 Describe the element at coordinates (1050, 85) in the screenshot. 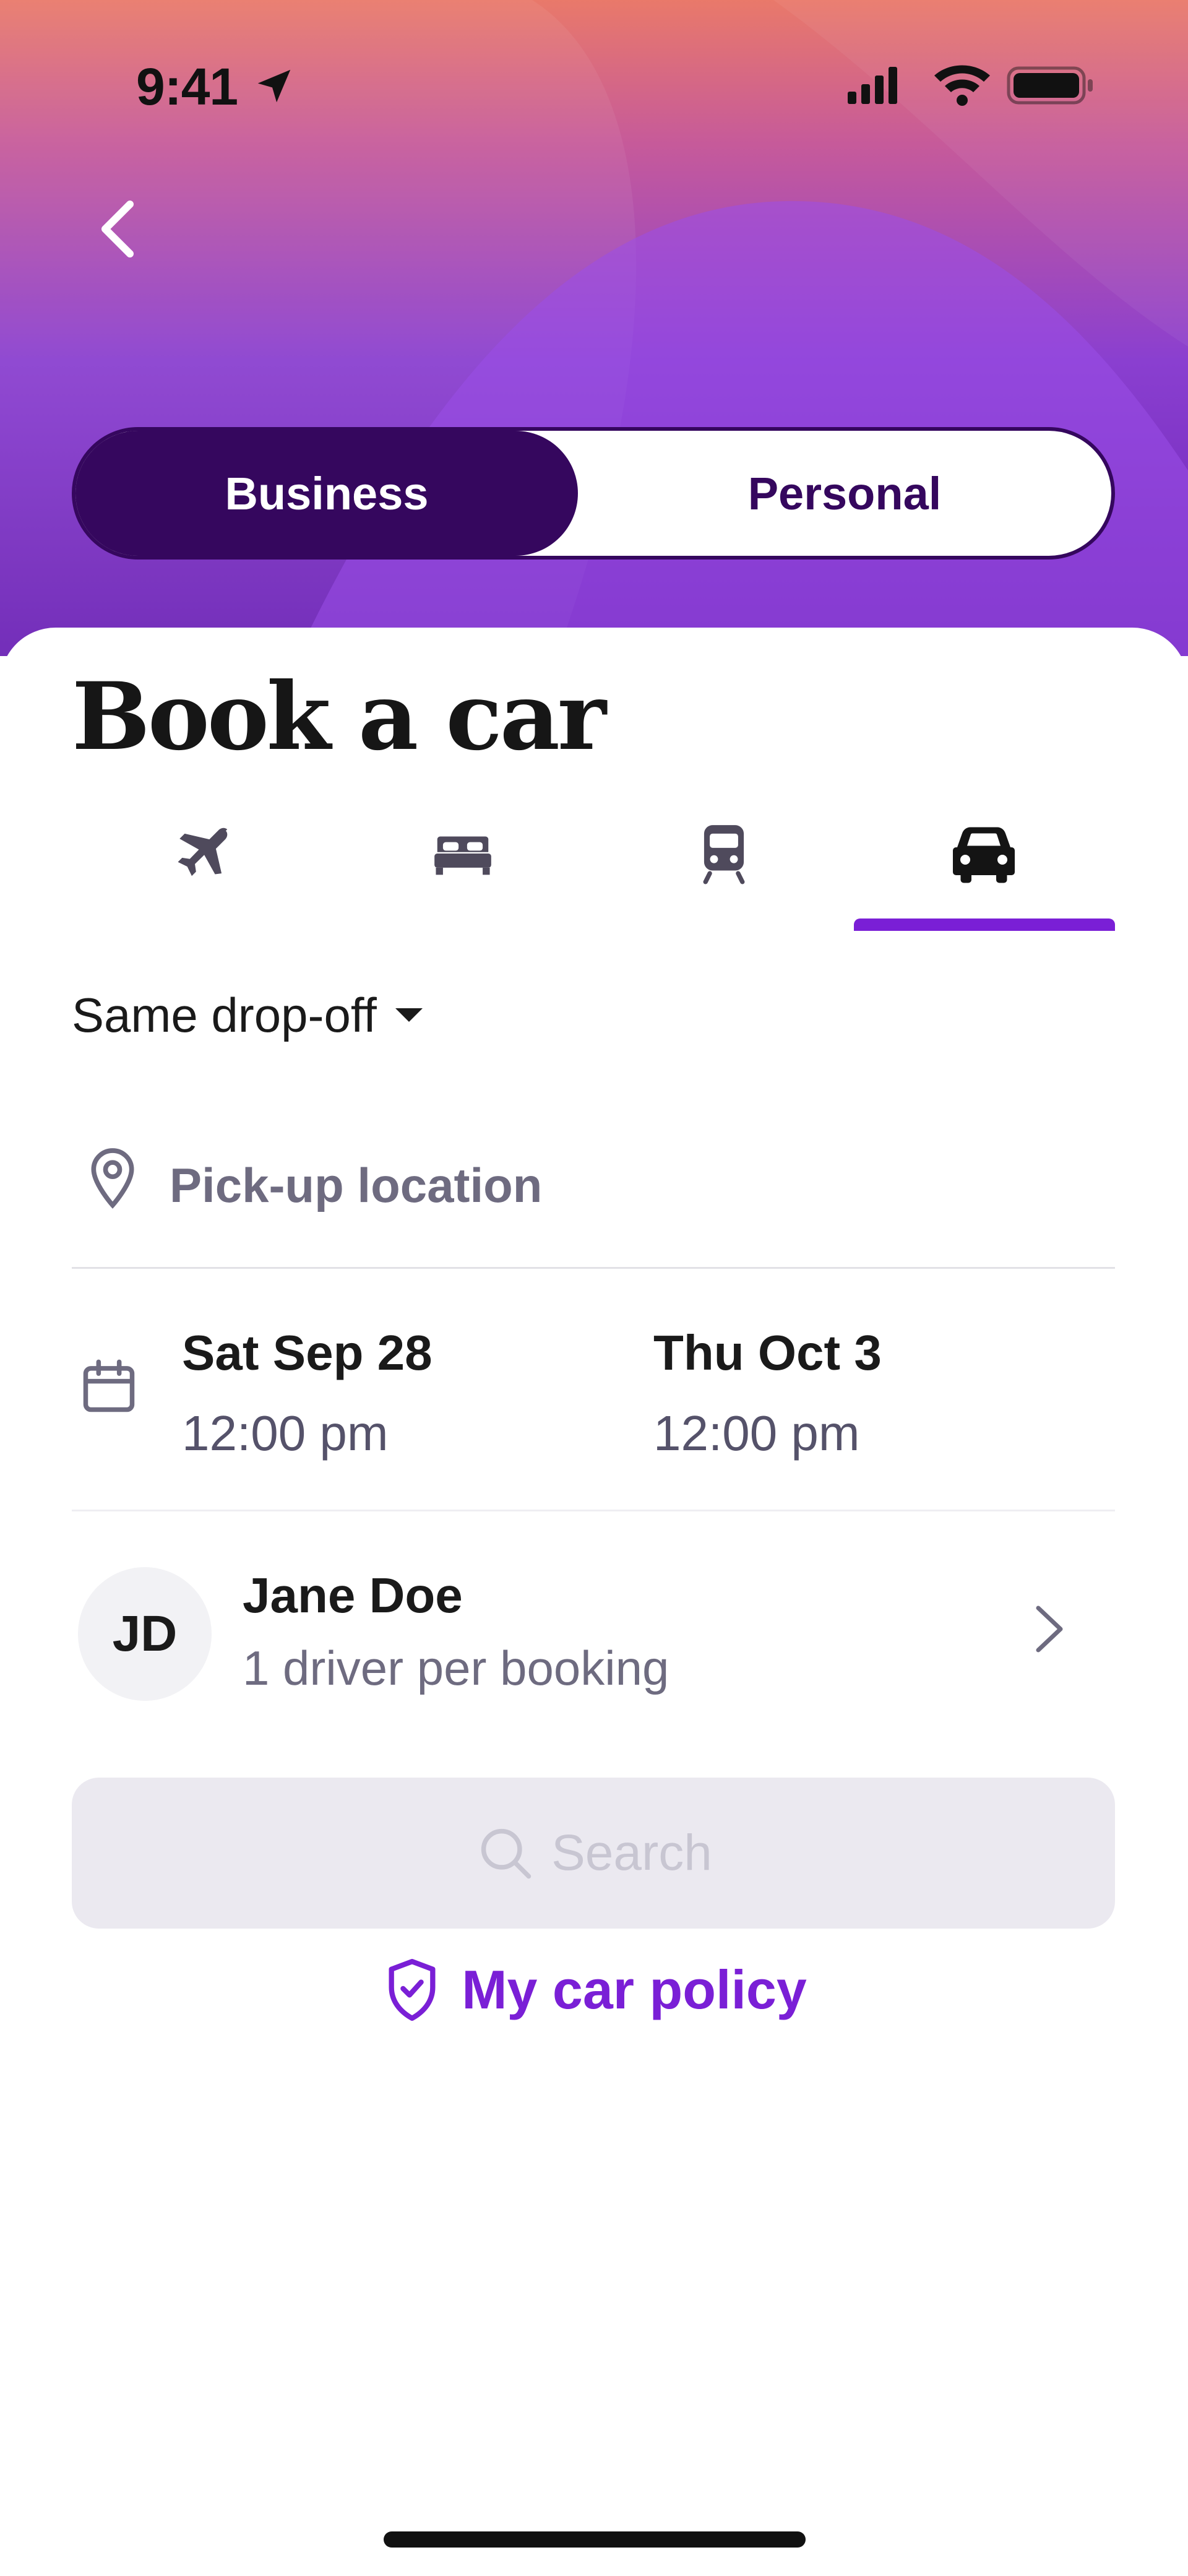

I see `battery-icon` at that location.